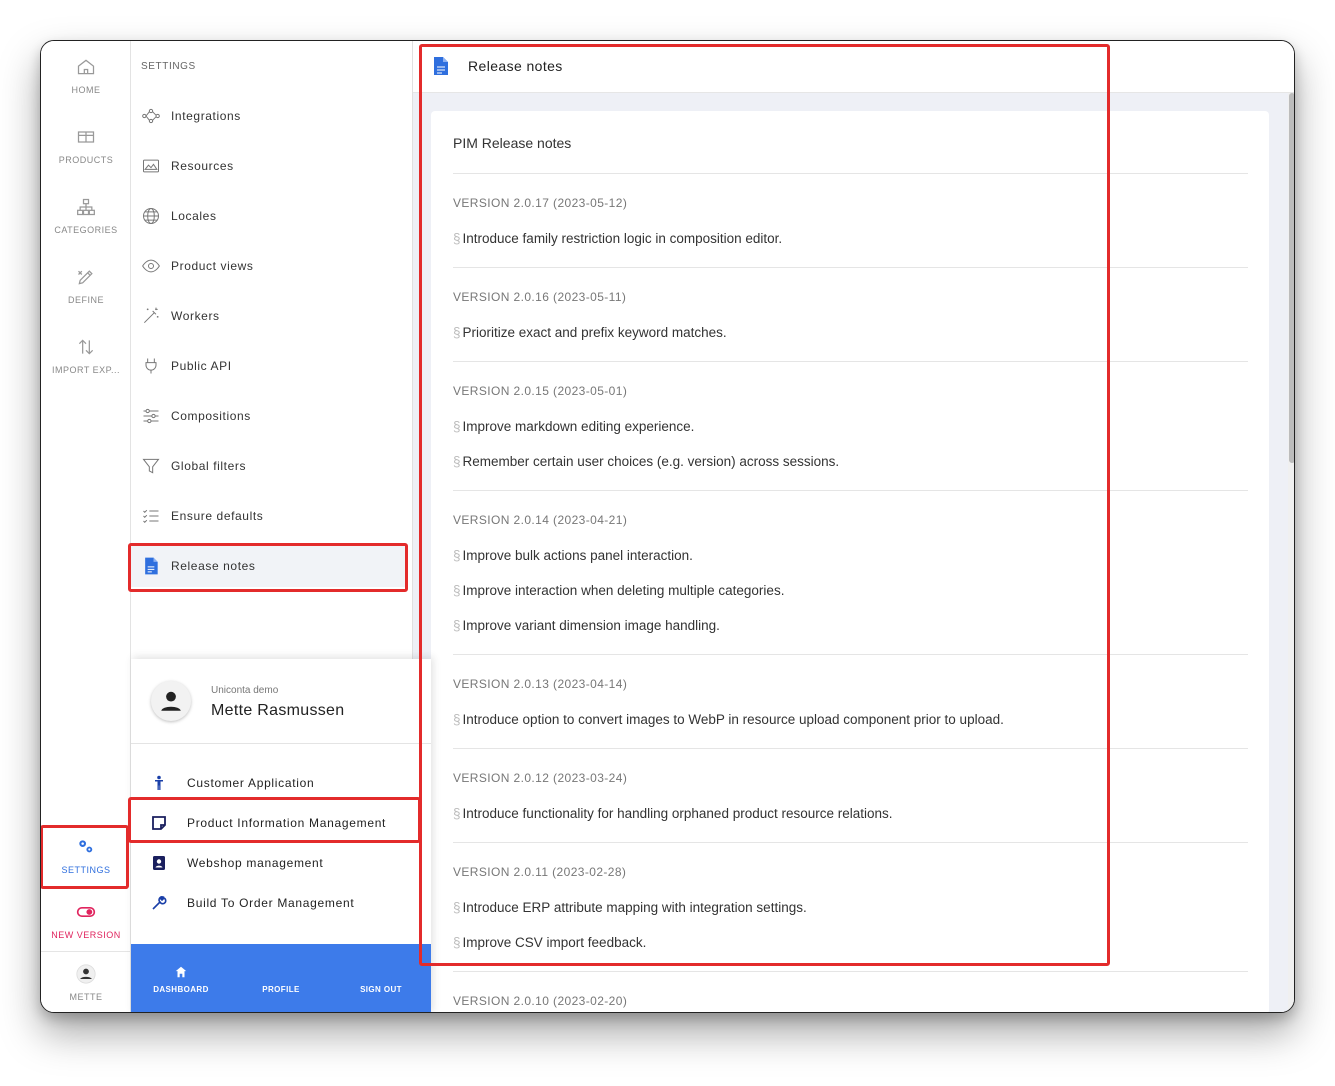 The width and height of the screenshot is (1335, 1086). I want to click on settings-item-locales: Locales, so click(269, 216).